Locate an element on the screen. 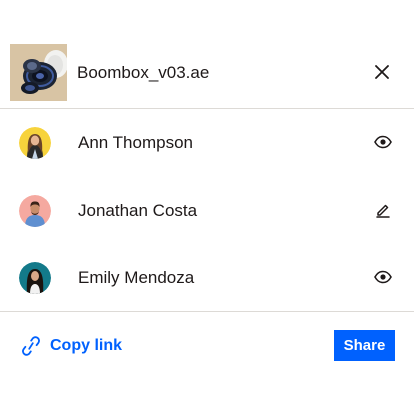  file-thumbnail is located at coordinates (38, 72).